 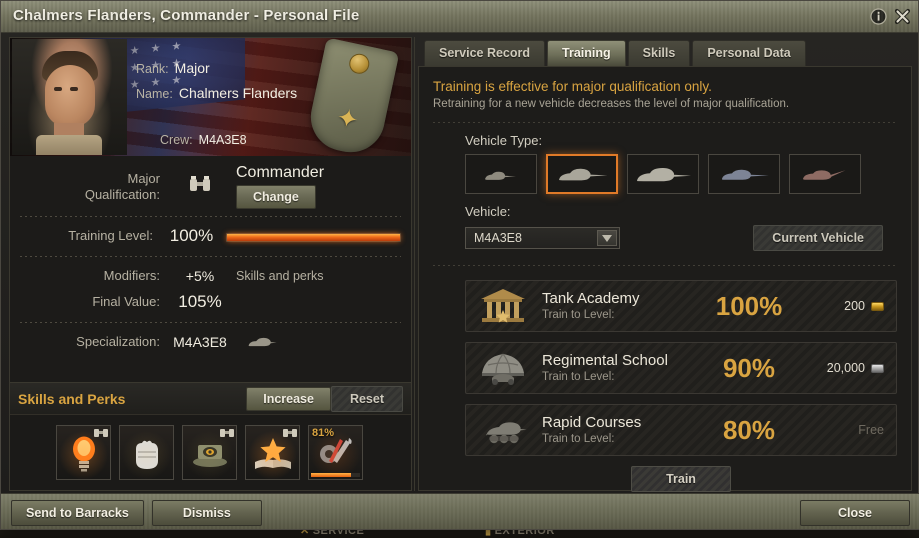 I want to click on qualification-value-cell: Commander Change, so click(x=315, y=186).